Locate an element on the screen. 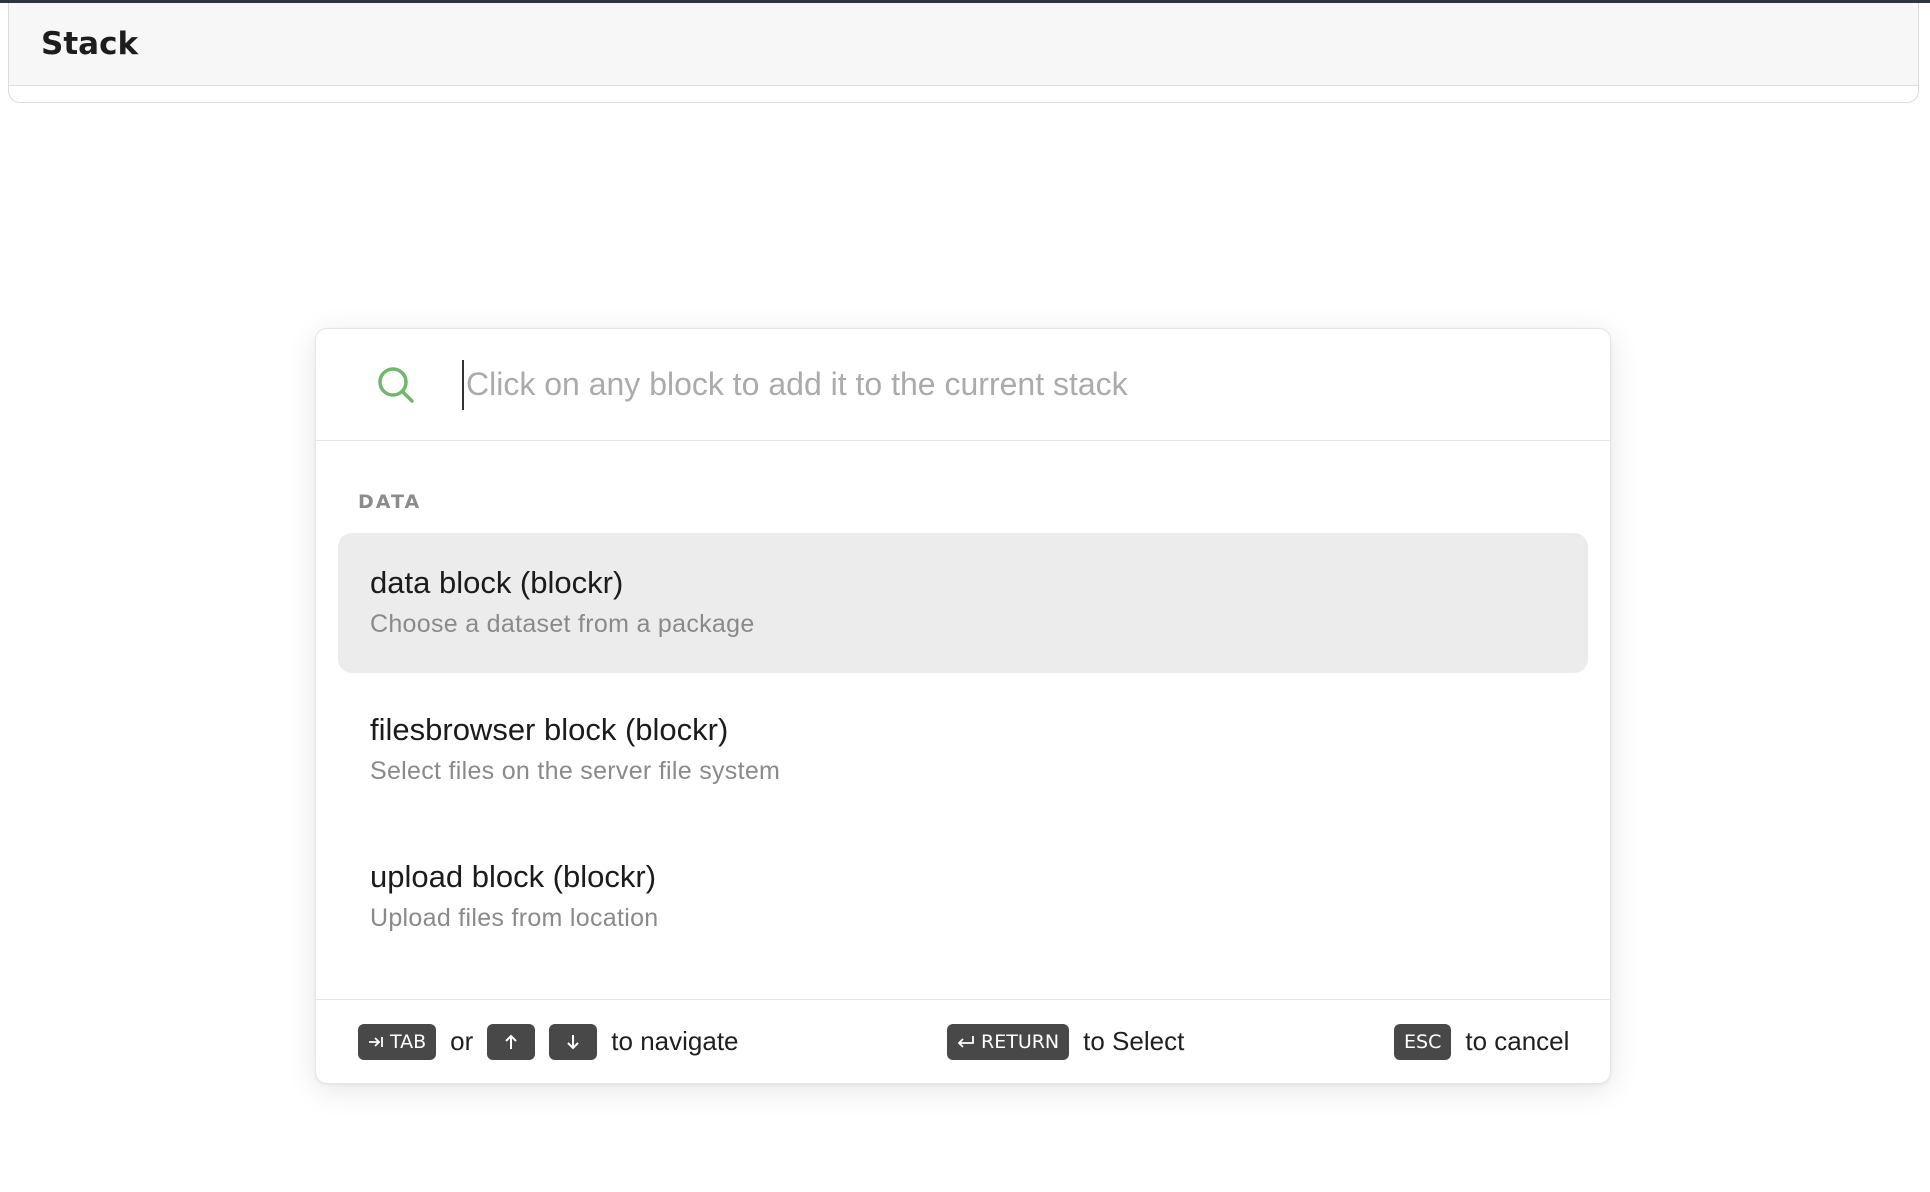 The height and width of the screenshot is (1192, 1930). item-description: Select files on the server file system is located at coordinates (575, 771).